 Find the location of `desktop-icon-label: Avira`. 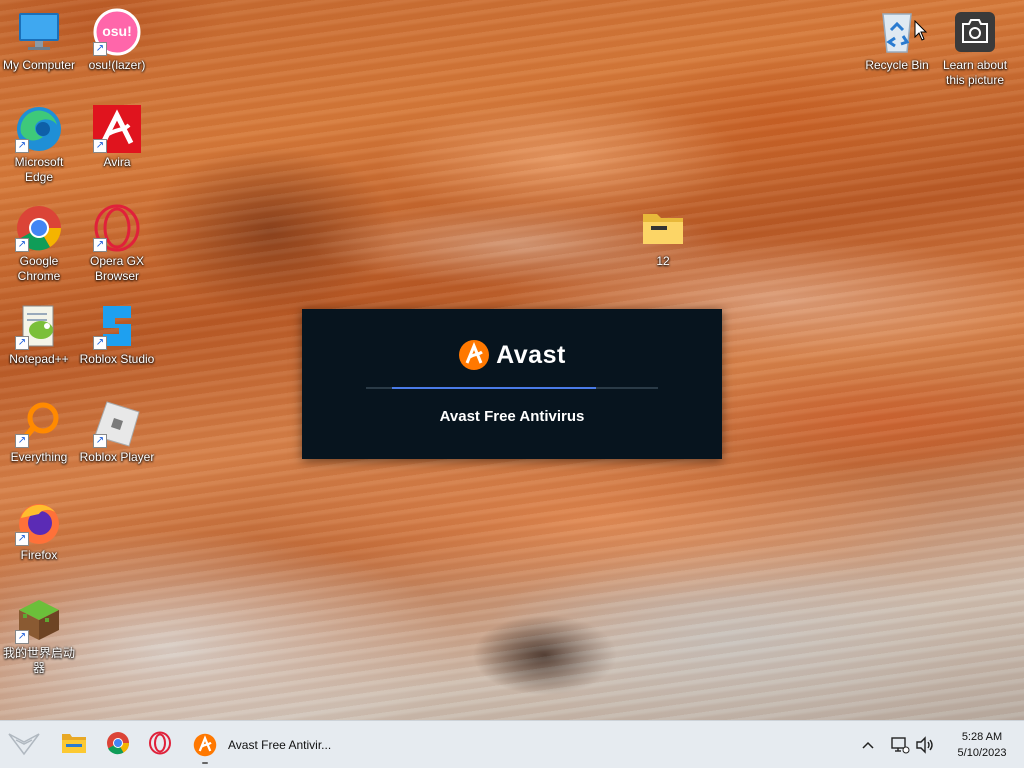

desktop-icon-label: Avira is located at coordinates (117, 162).